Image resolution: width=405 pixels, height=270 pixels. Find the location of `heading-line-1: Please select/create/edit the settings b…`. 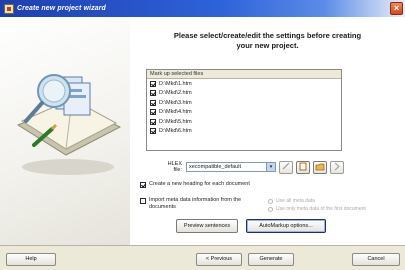

heading-line-1: Please select/create/edit the settings b… is located at coordinates (267, 35).